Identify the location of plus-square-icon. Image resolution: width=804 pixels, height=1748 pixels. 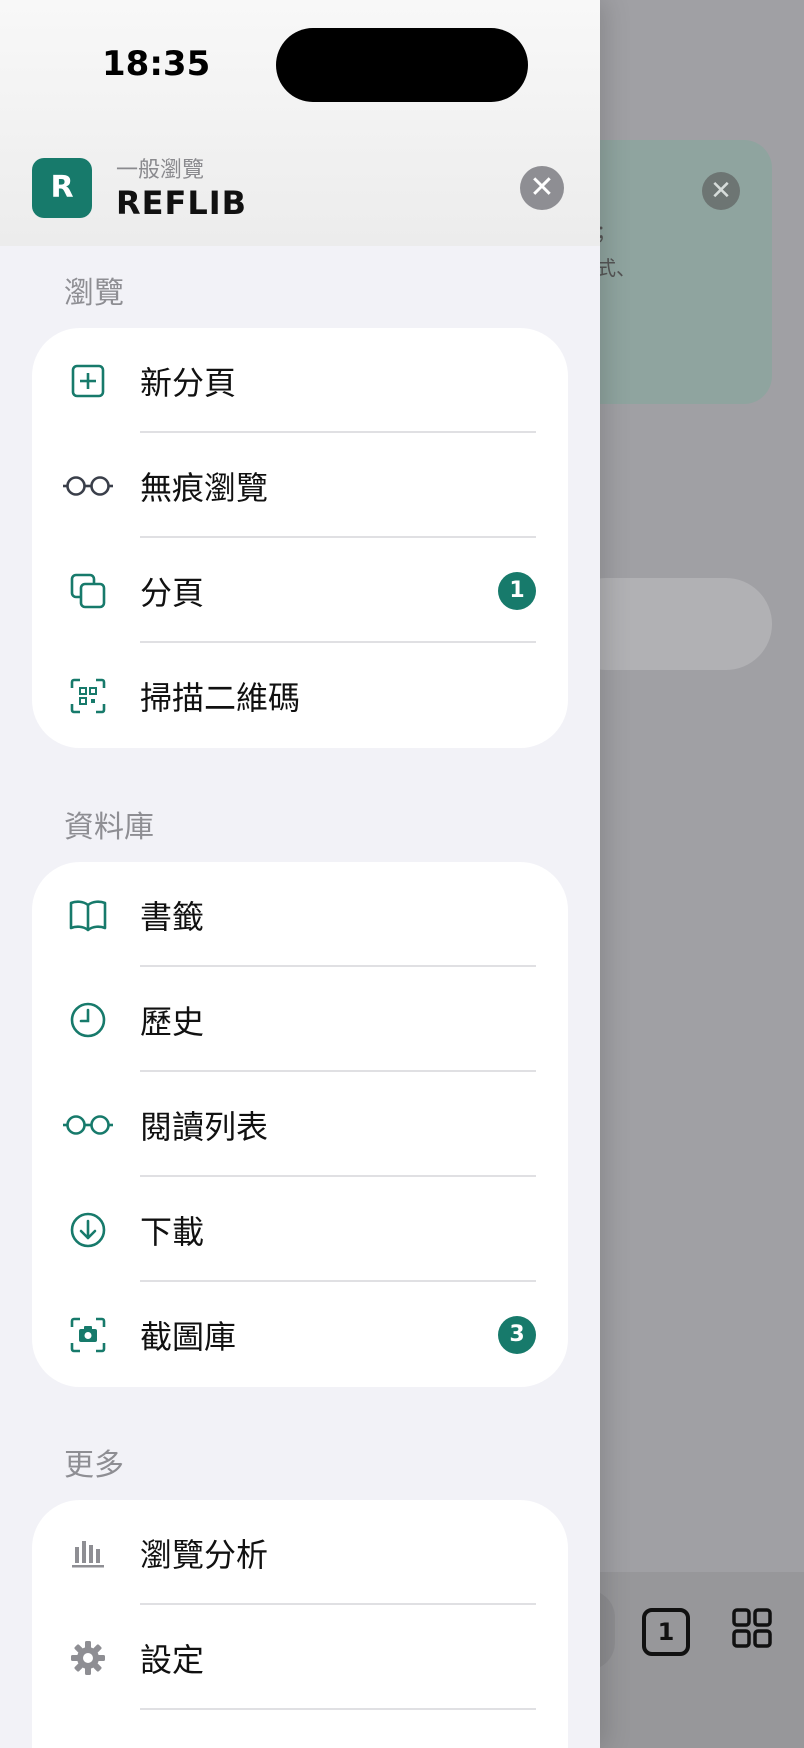
(88, 380).